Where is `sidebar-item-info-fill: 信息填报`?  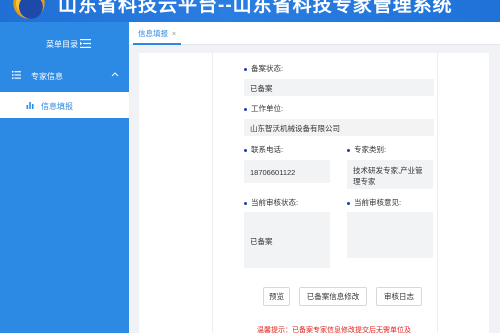
sidebar-item-info-fill: 信息填报 is located at coordinates (64, 105).